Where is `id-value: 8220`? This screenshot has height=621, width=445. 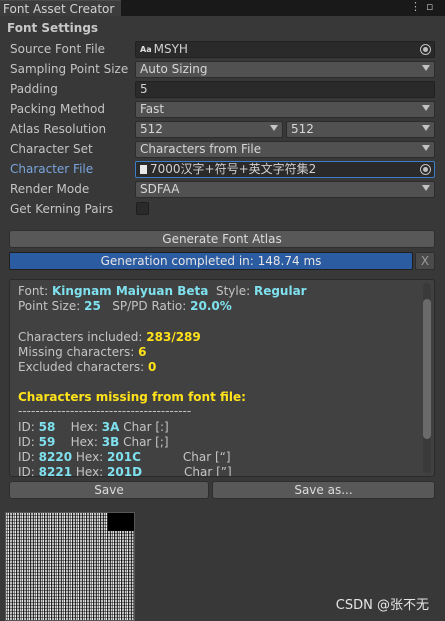 id-value: 8220 is located at coordinates (55, 457).